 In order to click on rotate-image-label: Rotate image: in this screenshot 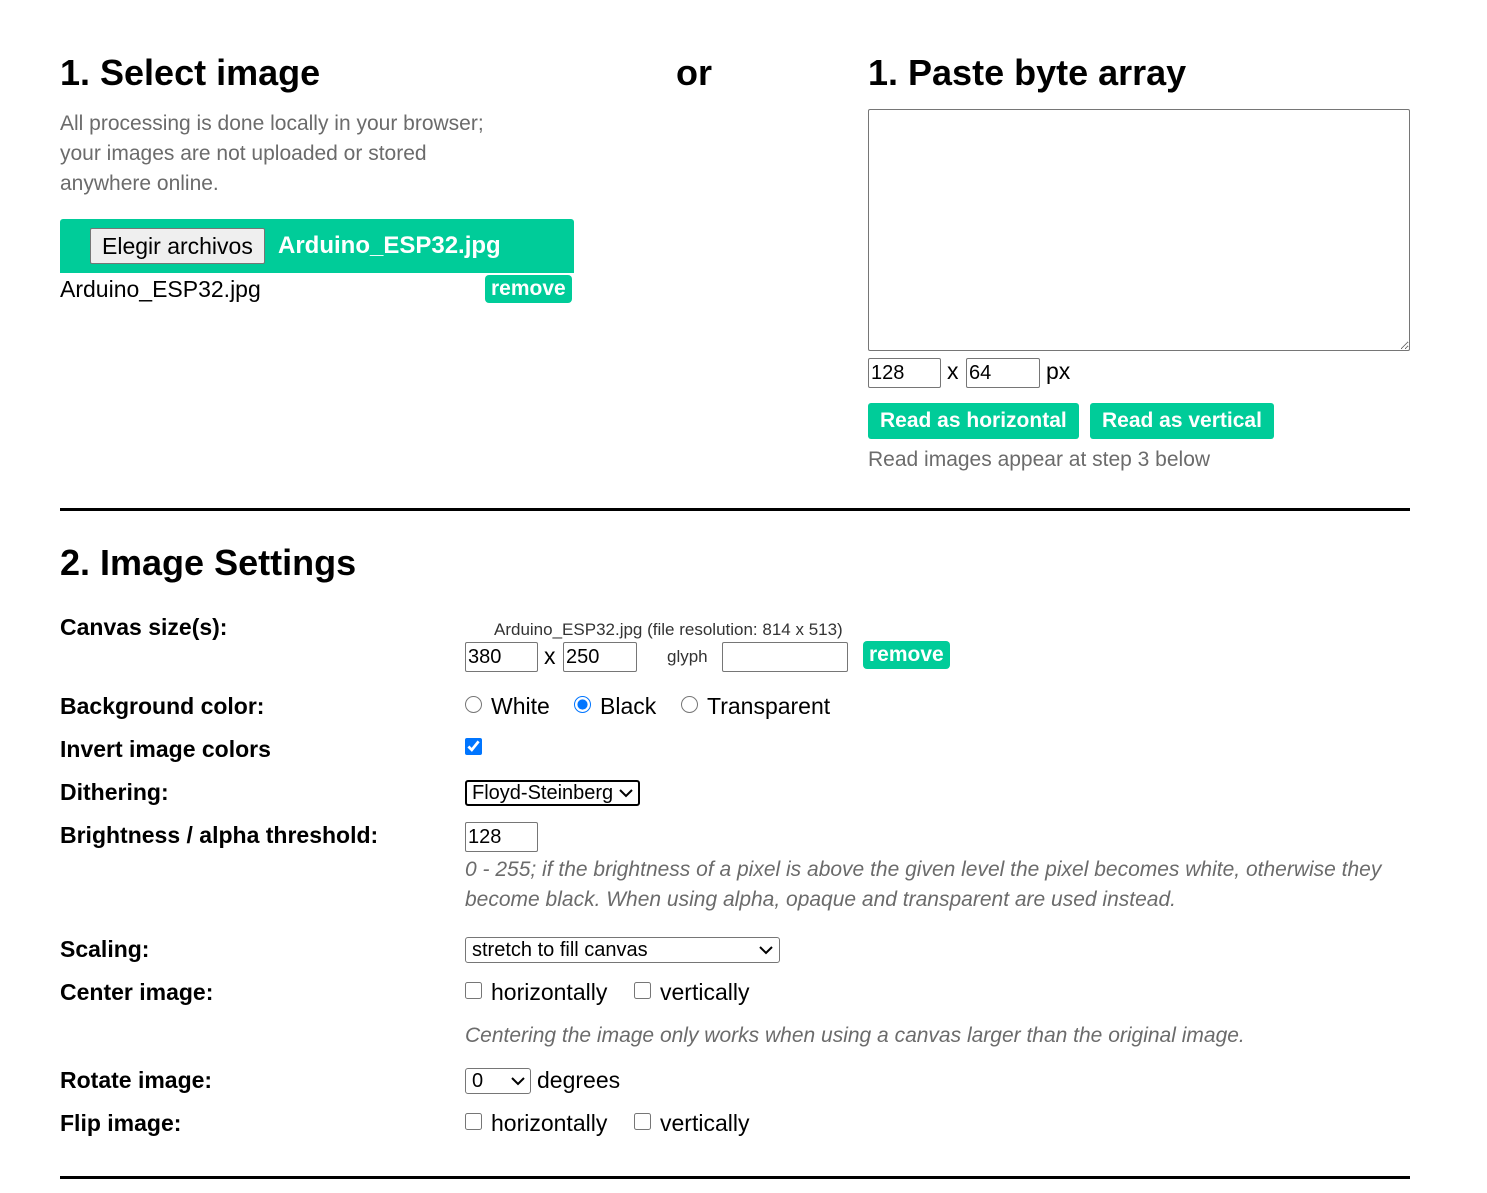, I will do `click(136, 1080)`.